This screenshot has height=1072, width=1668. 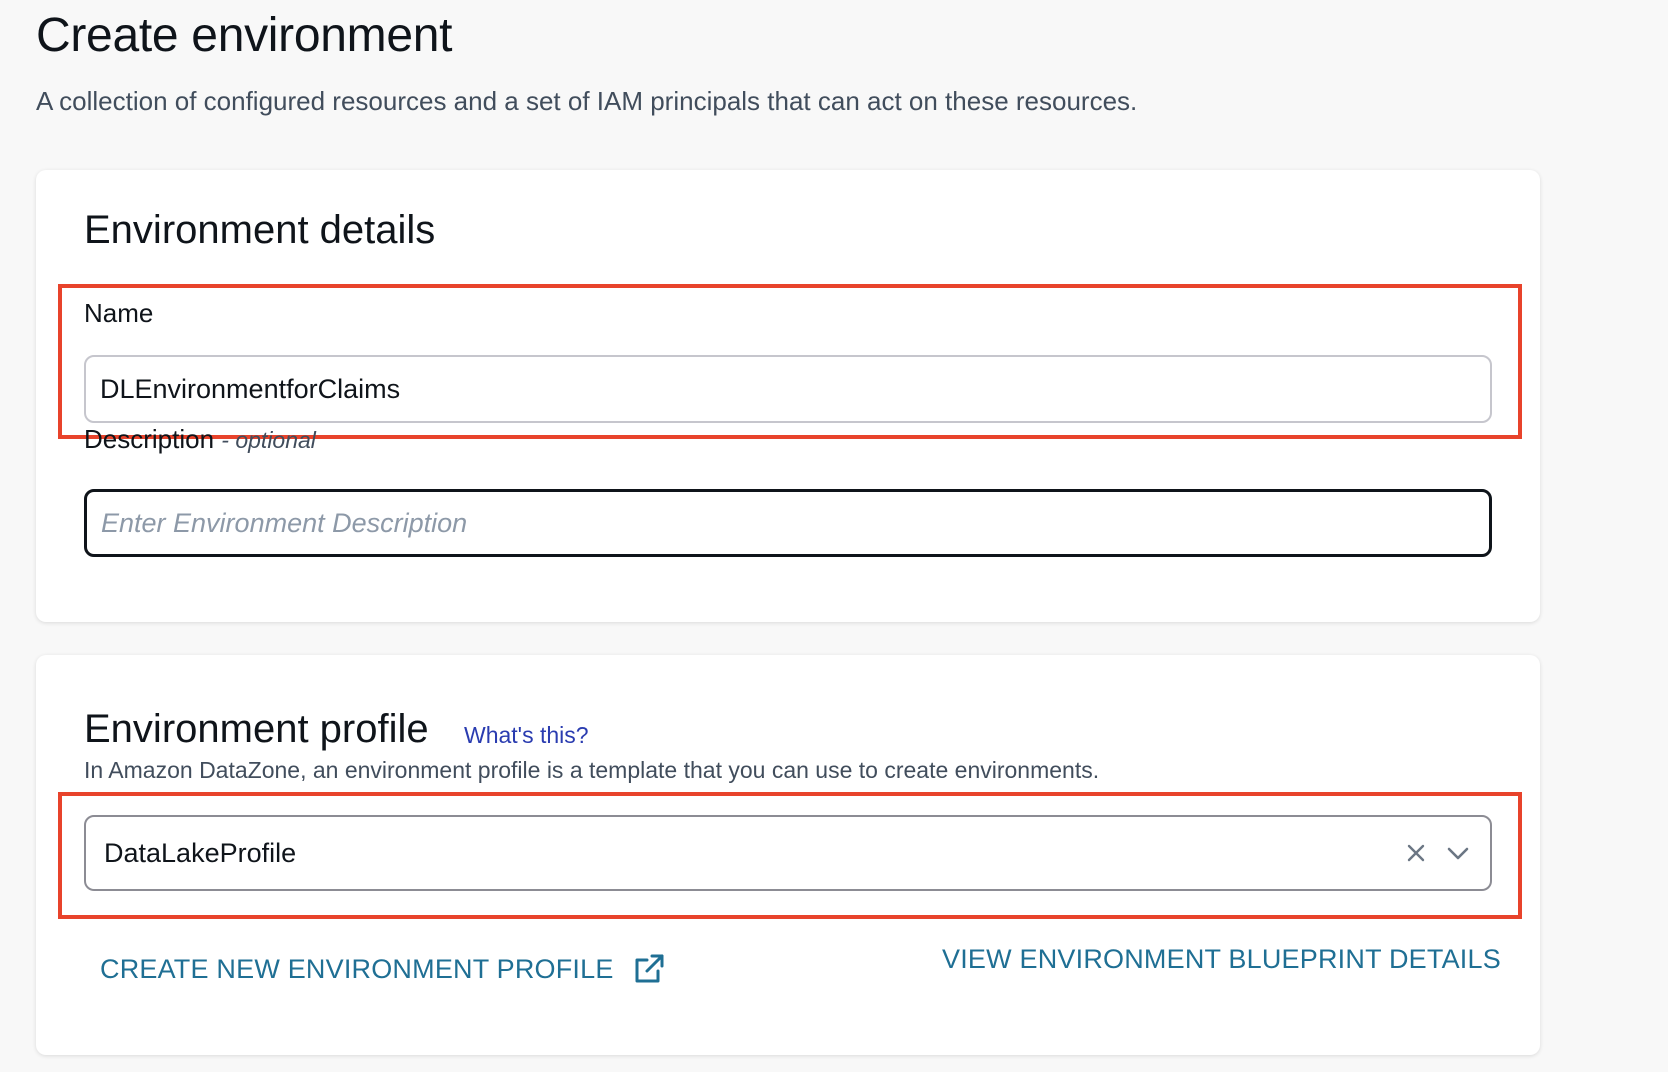 I want to click on description-optional-text: - optional, so click(x=268, y=440).